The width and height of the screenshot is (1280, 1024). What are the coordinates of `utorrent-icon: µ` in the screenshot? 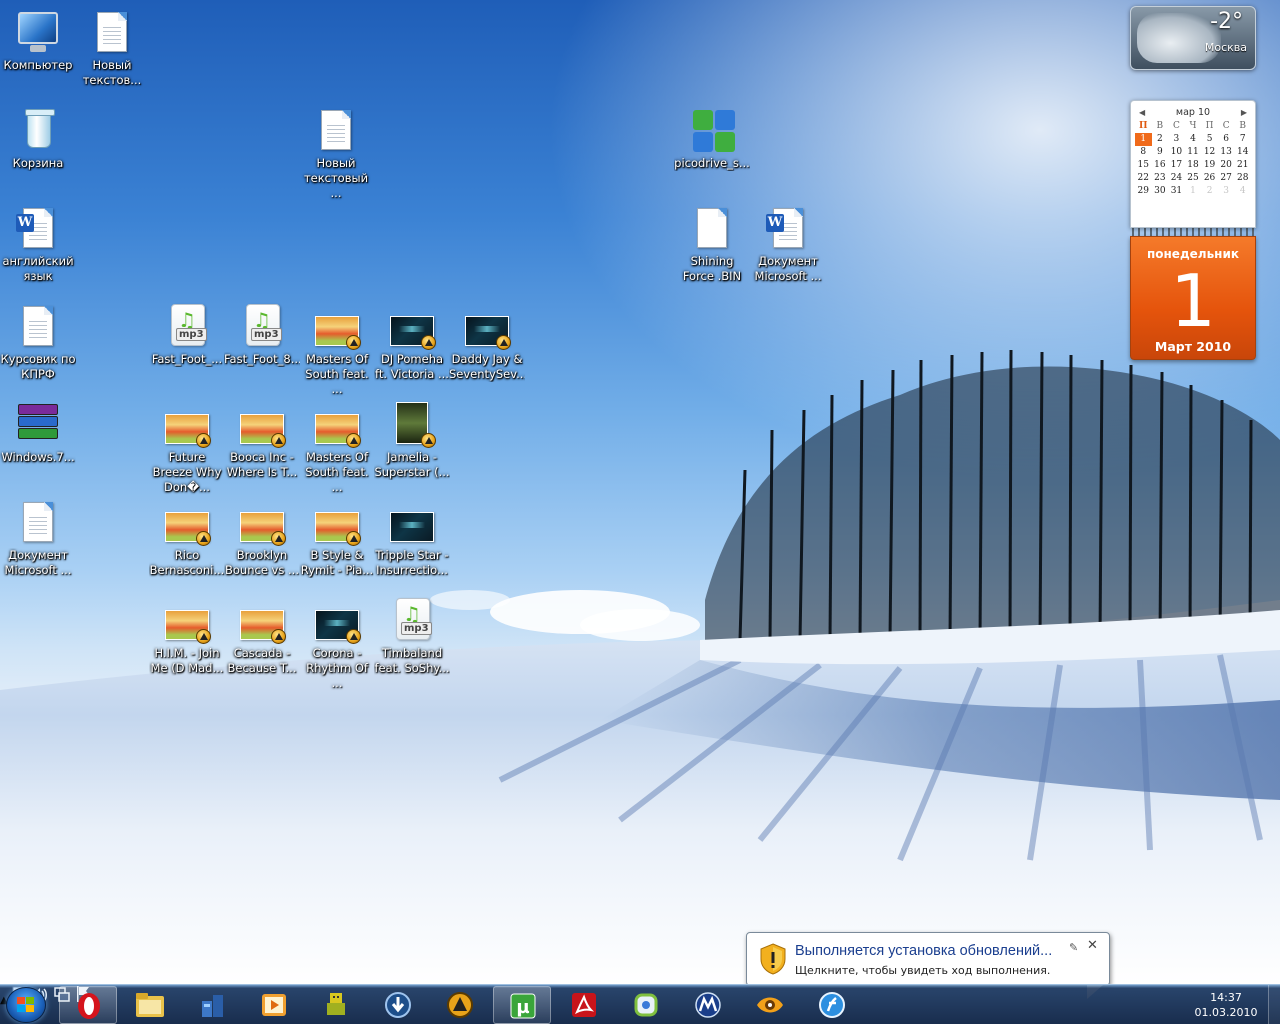 It's located at (523, 1006).